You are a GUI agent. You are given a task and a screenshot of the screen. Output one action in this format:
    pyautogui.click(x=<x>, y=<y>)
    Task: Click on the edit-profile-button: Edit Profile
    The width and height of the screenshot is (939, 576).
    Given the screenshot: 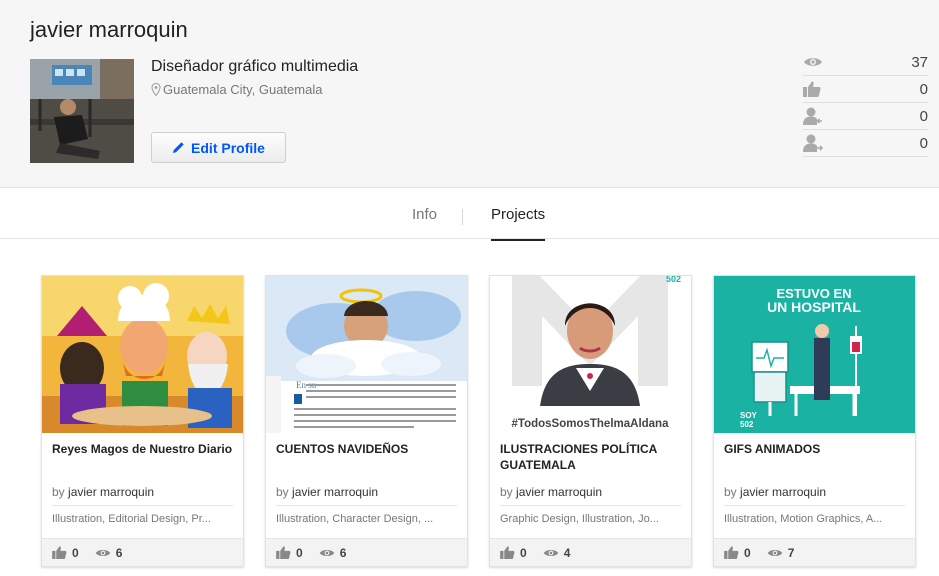 What is the action you would take?
    pyautogui.click(x=218, y=147)
    